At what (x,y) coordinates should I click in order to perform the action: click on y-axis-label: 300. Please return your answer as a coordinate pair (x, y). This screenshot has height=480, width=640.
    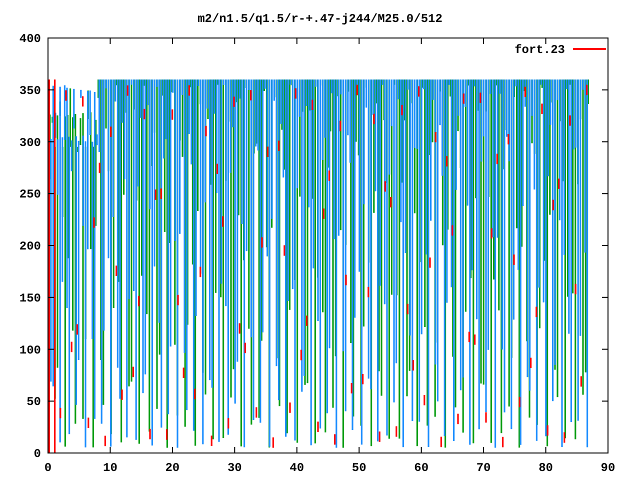
    Looking at the image, I should click on (30, 143).